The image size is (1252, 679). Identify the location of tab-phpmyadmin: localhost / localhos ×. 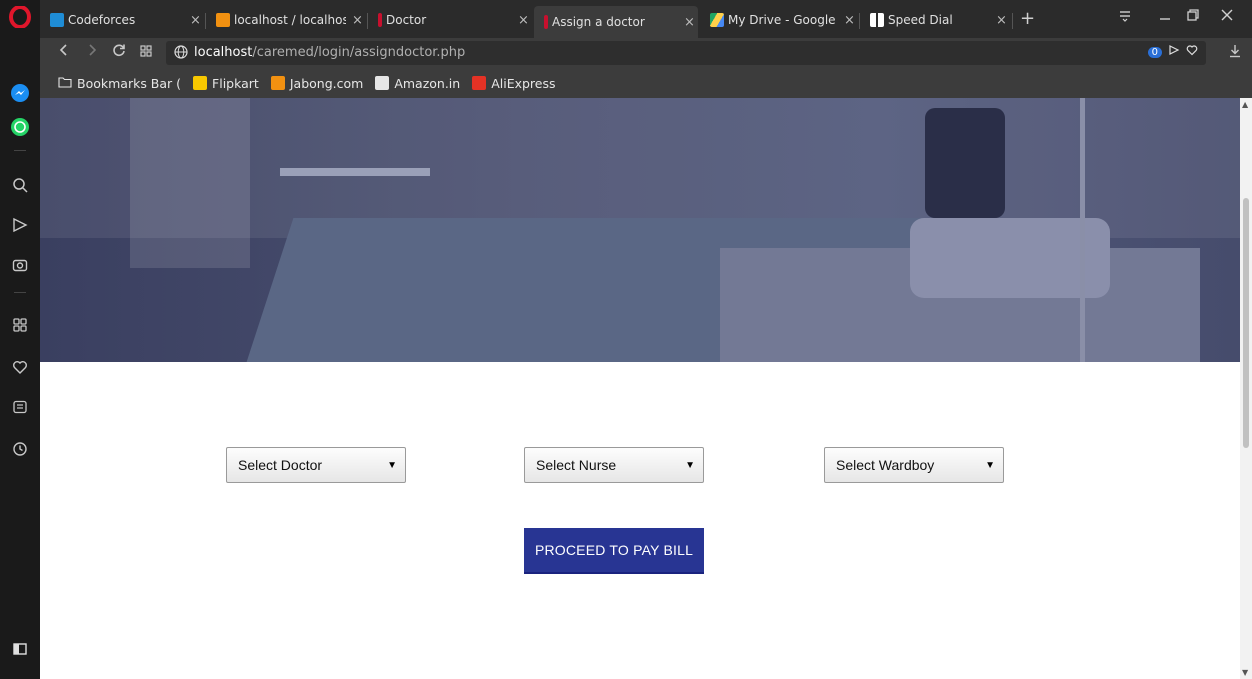
(286, 20).